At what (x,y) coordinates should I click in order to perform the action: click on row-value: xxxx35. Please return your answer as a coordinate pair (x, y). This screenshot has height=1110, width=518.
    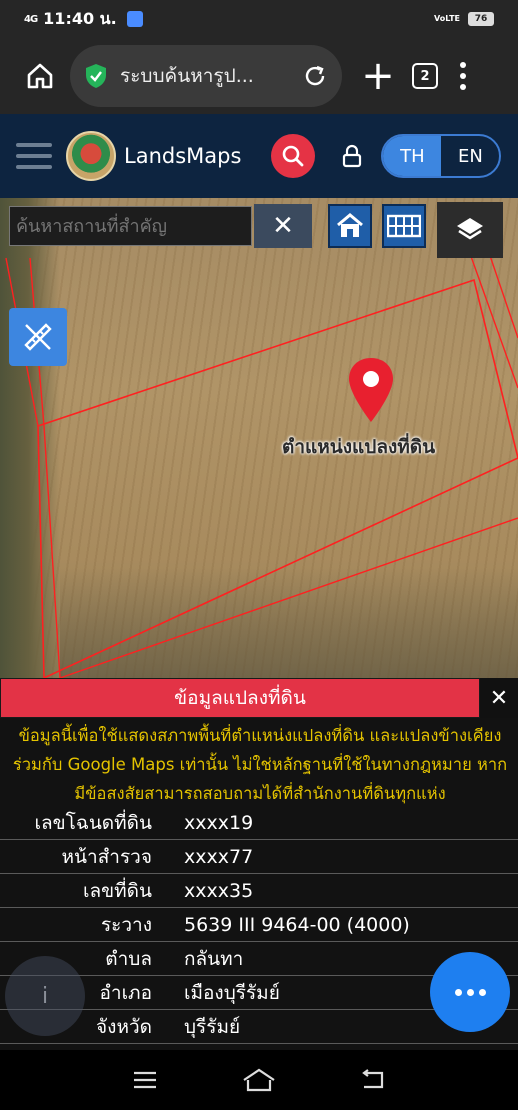
    Looking at the image, I should click on (219, 890).